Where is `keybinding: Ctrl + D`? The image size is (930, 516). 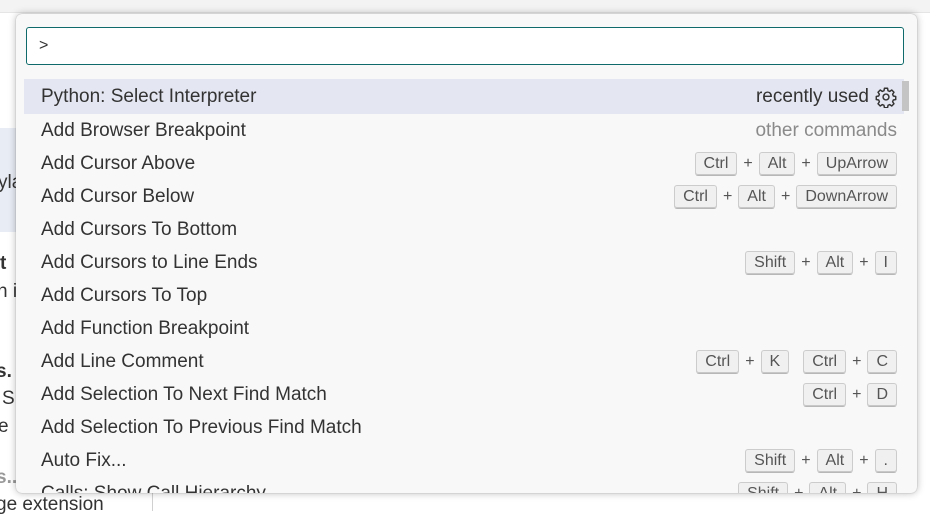 keybinding: Ctrl + D is located at coordinates (850, 394).